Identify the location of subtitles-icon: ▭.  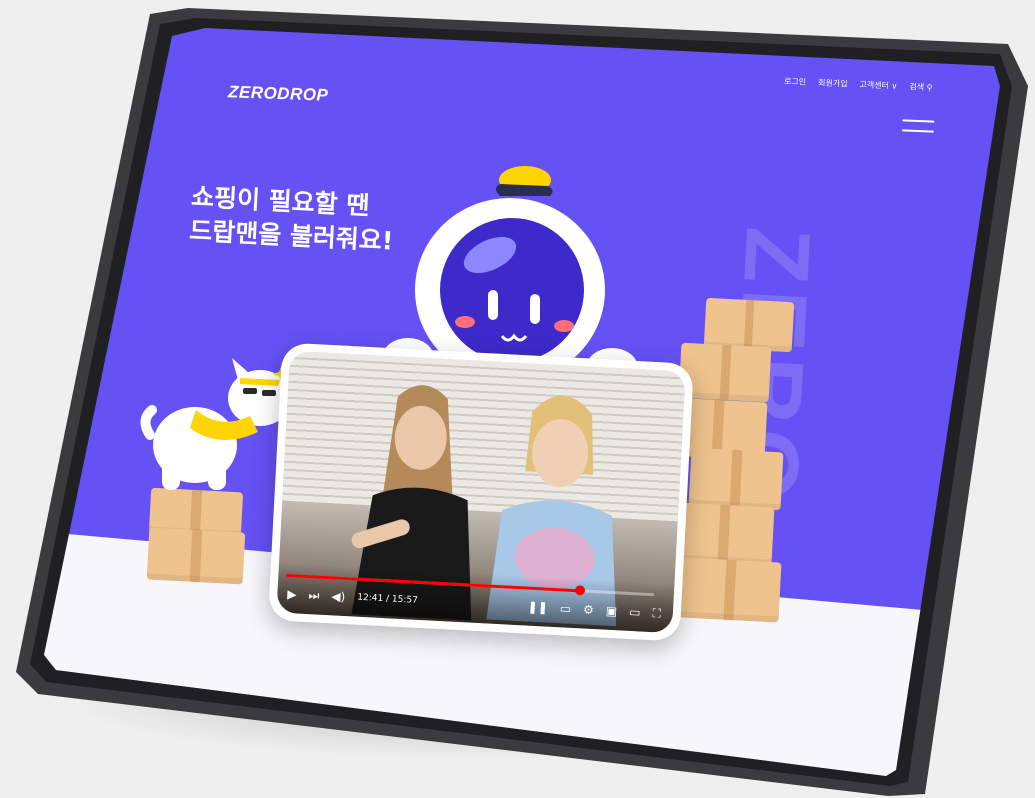
(565, 608).